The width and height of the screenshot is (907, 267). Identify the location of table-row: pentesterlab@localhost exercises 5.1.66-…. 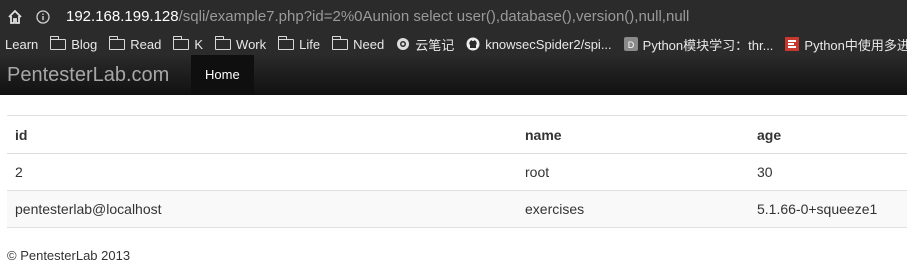
(457, 209).